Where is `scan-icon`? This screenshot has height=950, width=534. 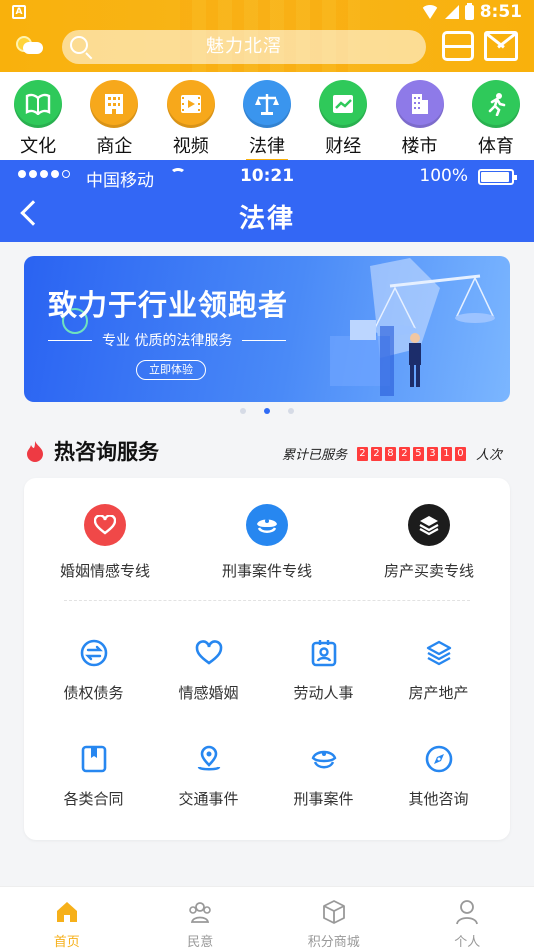 scan-icon is located at coordinates (458, 46).